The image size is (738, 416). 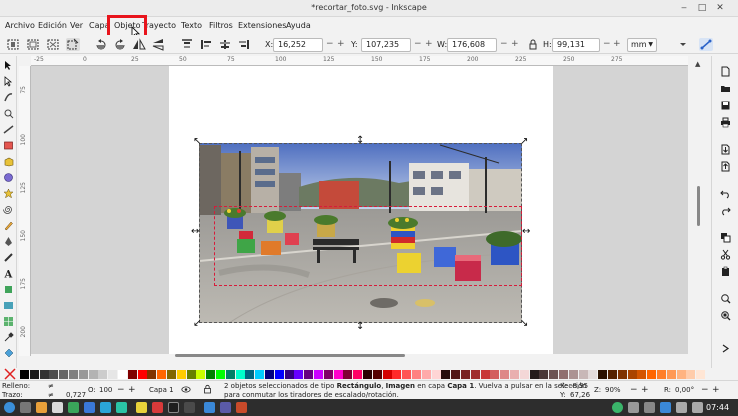 I want to click on zoom-drawing-icon, so click(x=725, y=315).